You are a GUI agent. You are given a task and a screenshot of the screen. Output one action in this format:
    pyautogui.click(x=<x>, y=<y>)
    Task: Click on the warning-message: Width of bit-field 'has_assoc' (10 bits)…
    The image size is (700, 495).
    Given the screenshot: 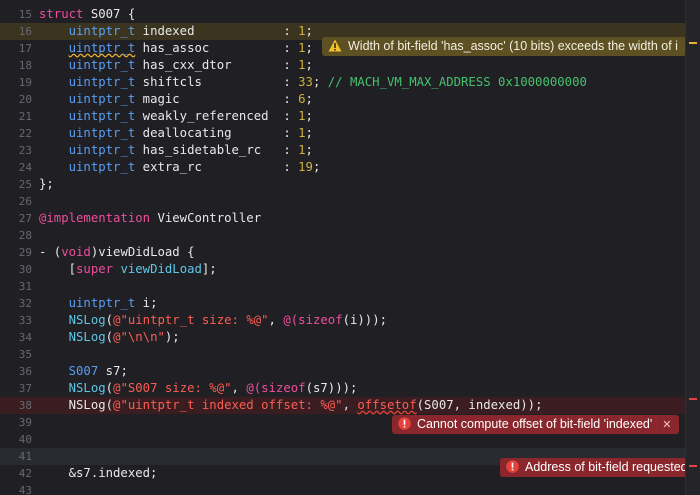 What is the action you would take?
    pyautogui.click(x=504, y=46)
    